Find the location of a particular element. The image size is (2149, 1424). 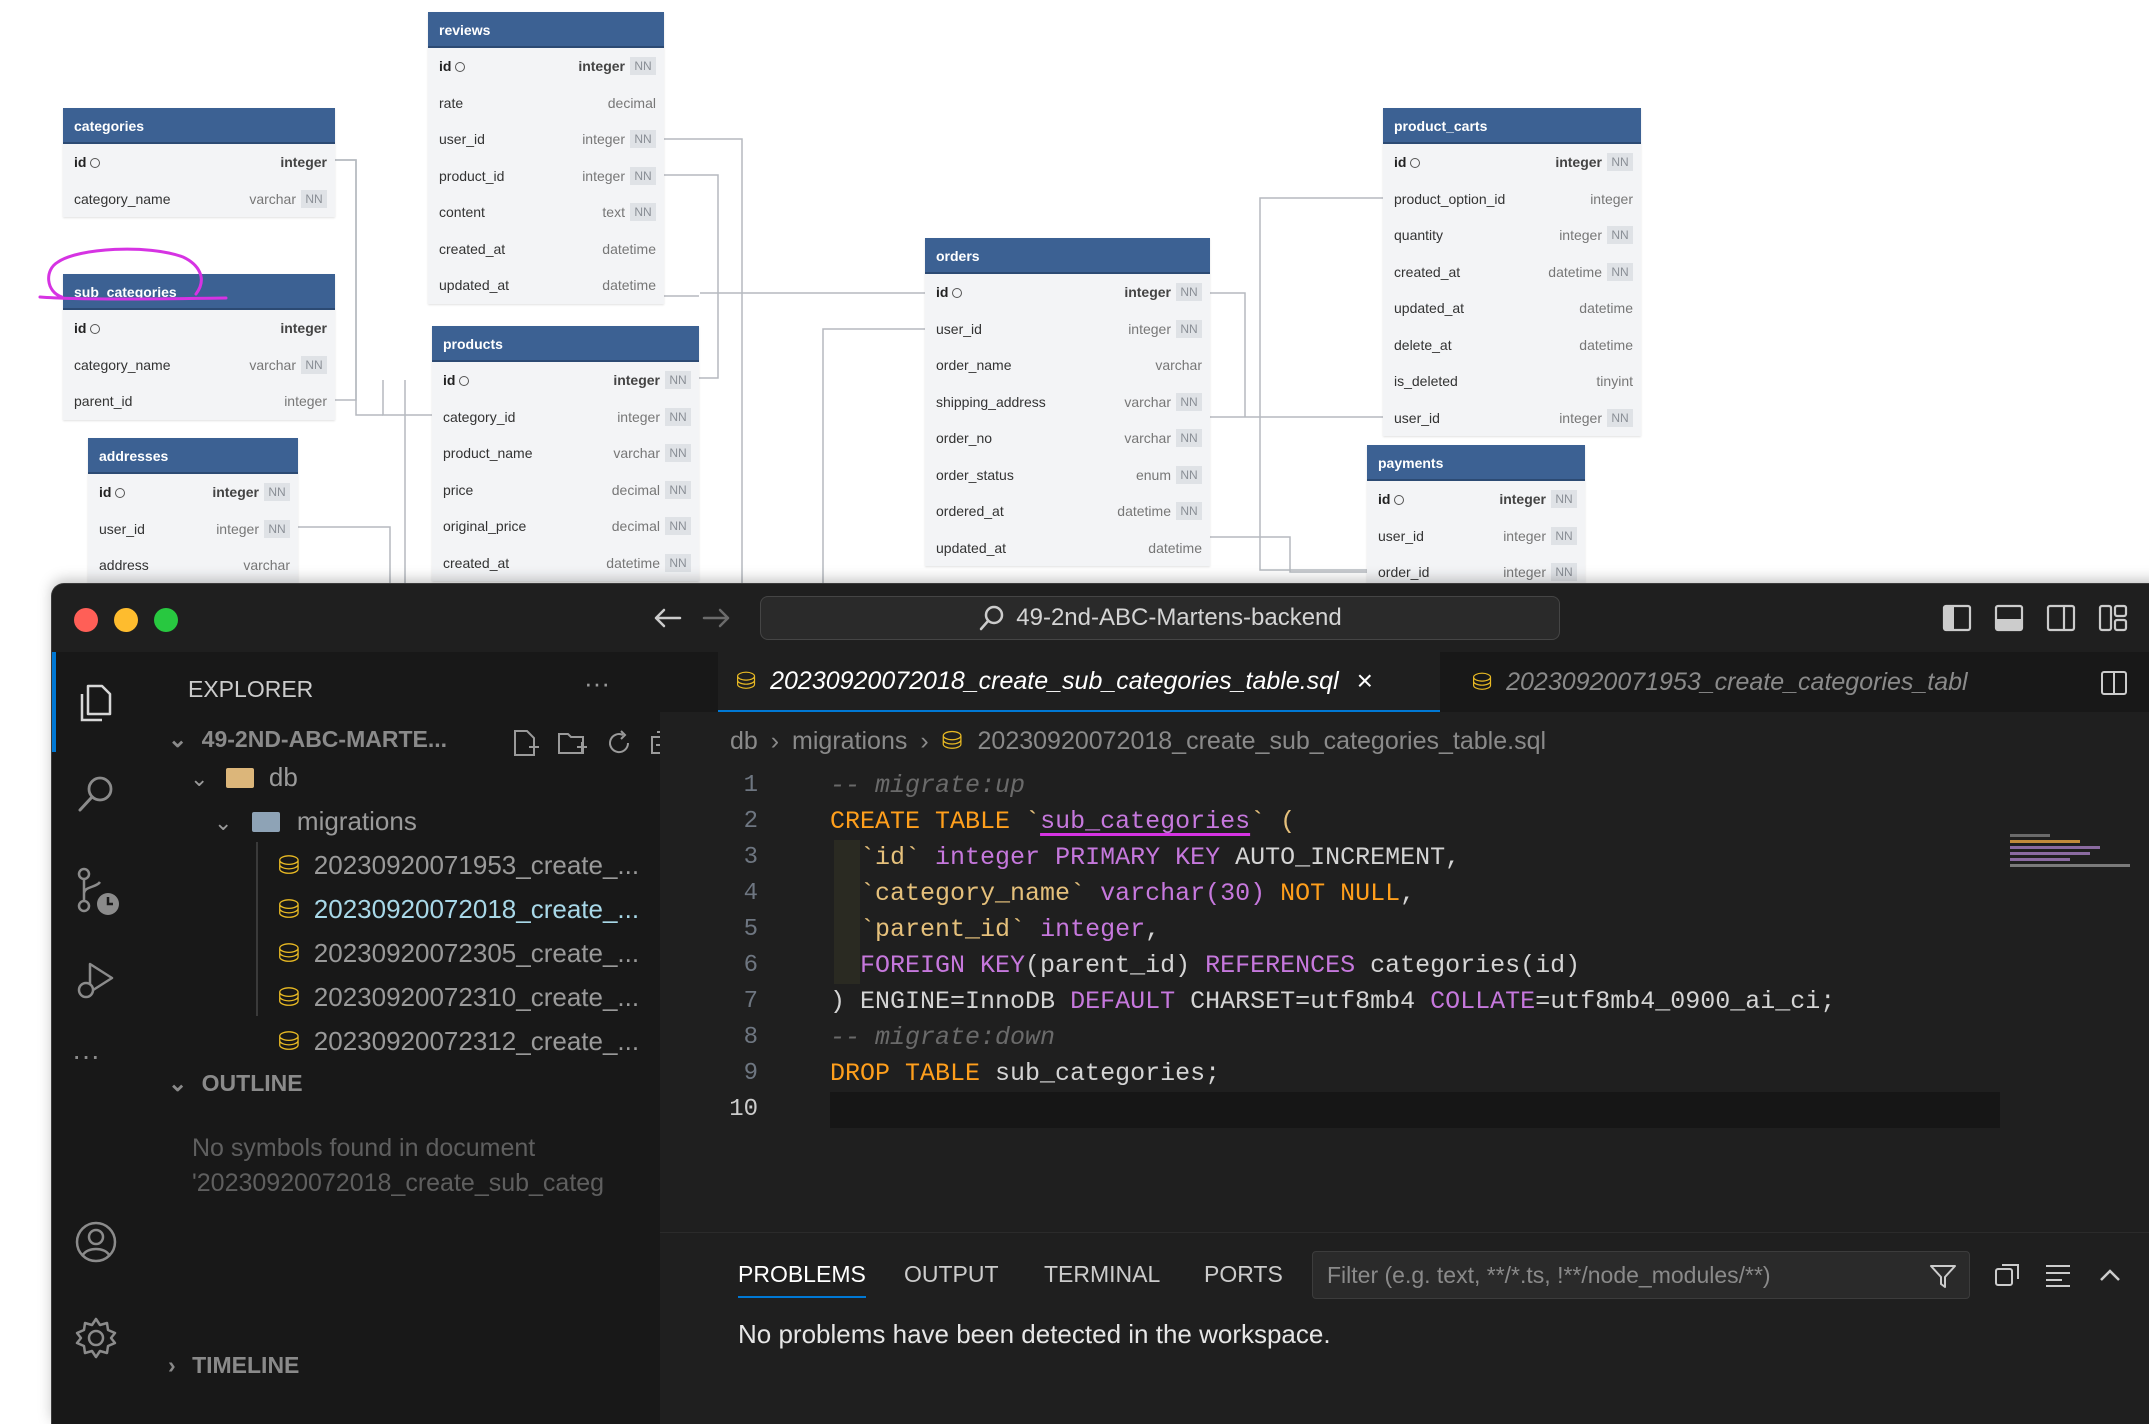

outline-section-header: ⌄ OUTLINE is located at coordinates (235, 1083).